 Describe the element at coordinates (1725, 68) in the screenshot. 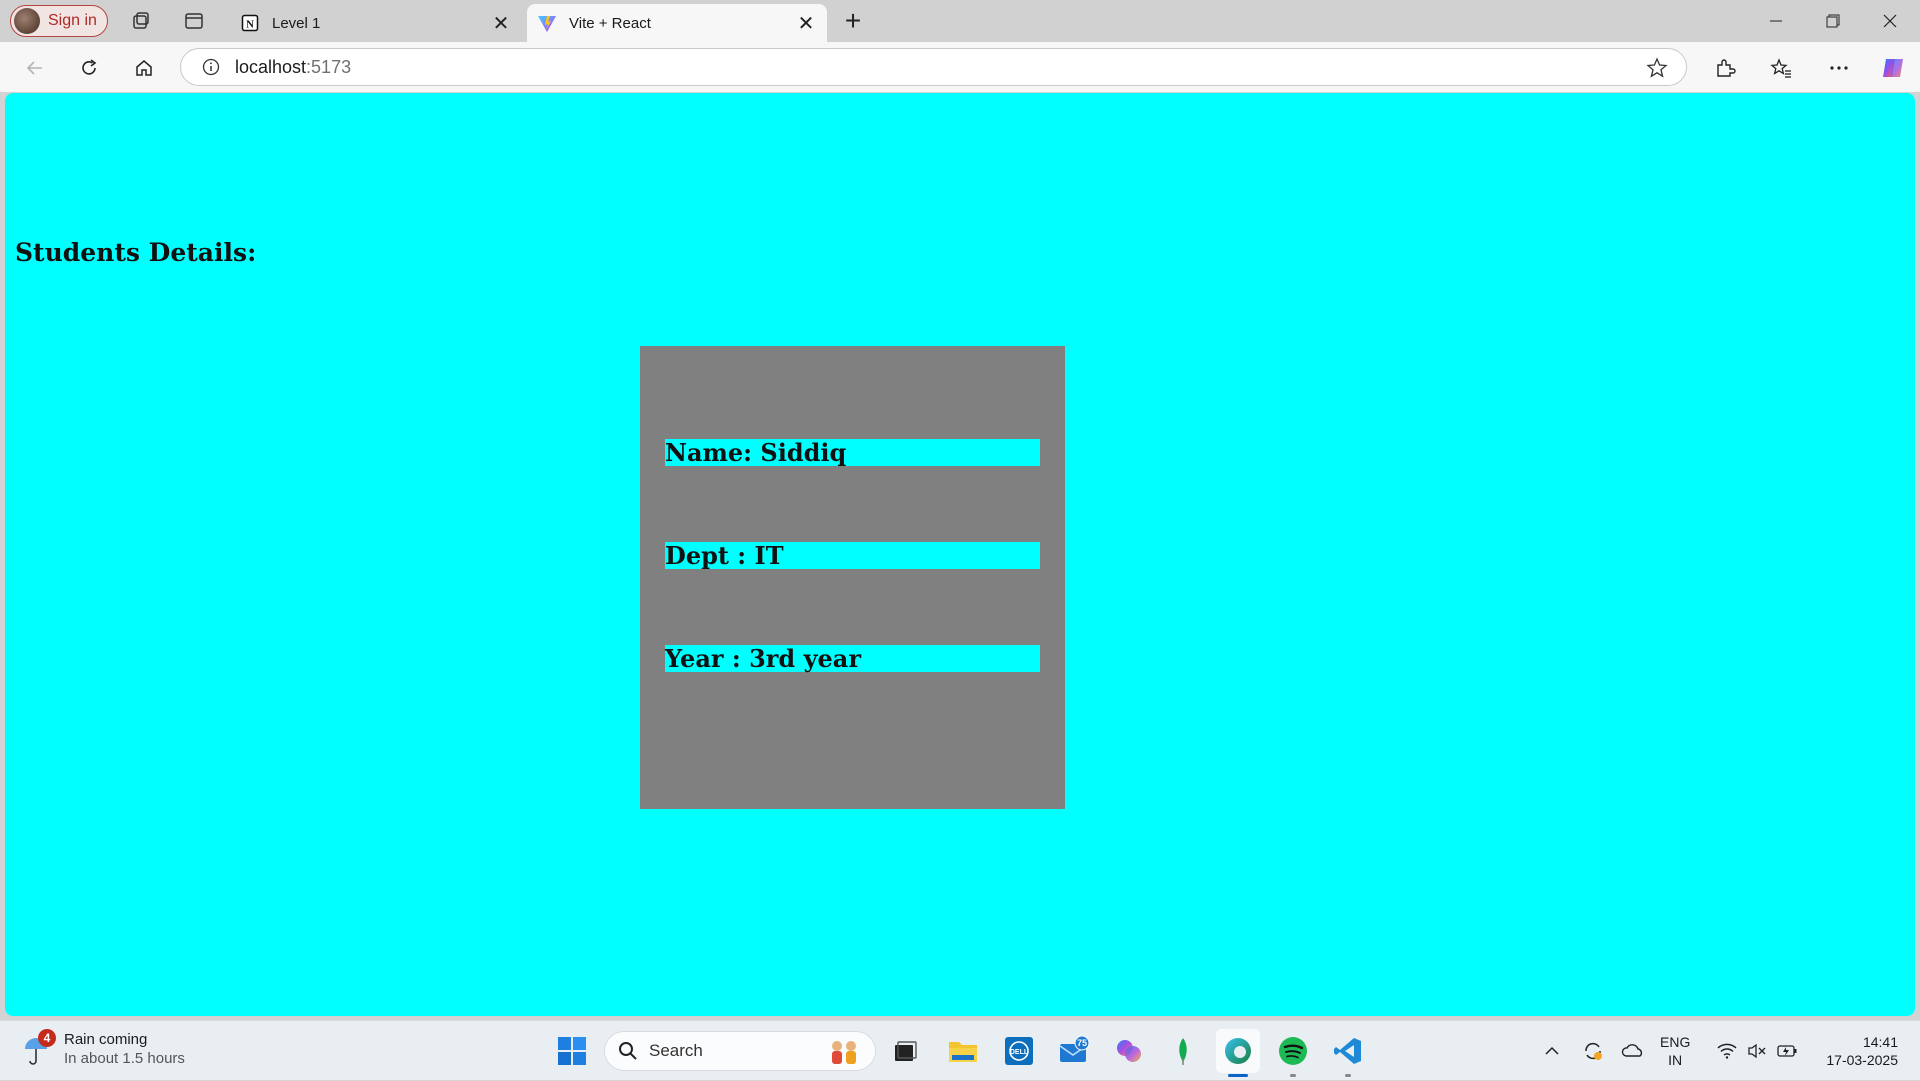

I see `extensions-icon` at that location.